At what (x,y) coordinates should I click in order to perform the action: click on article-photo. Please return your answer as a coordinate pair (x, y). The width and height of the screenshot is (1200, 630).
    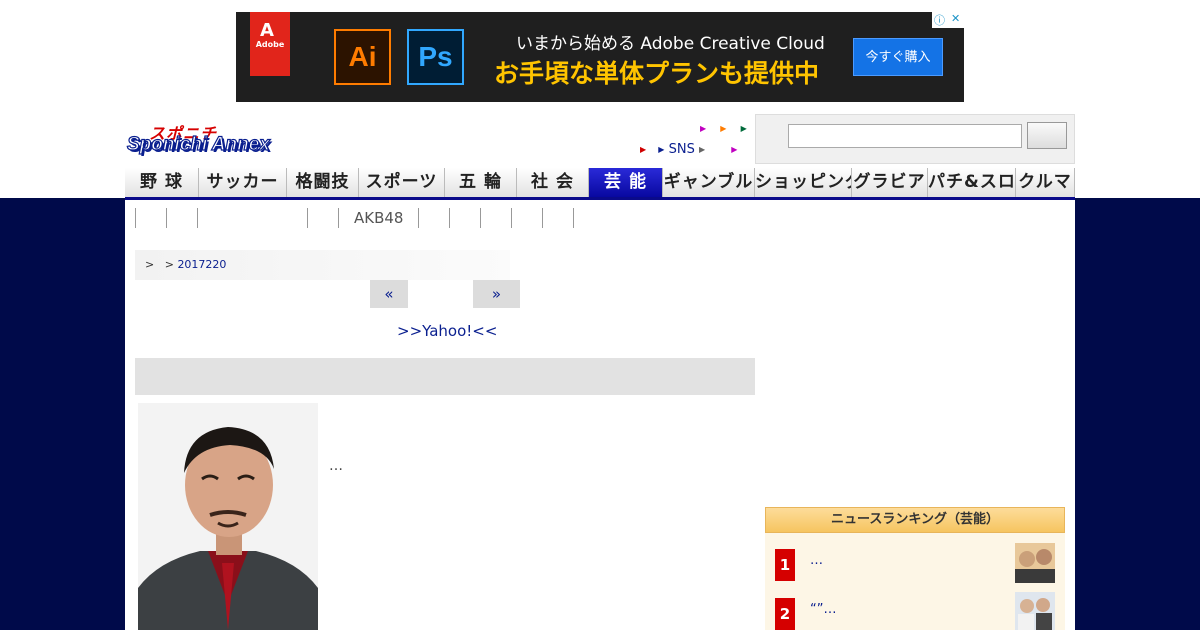
    Looking at the image, I should click on (228, 516).